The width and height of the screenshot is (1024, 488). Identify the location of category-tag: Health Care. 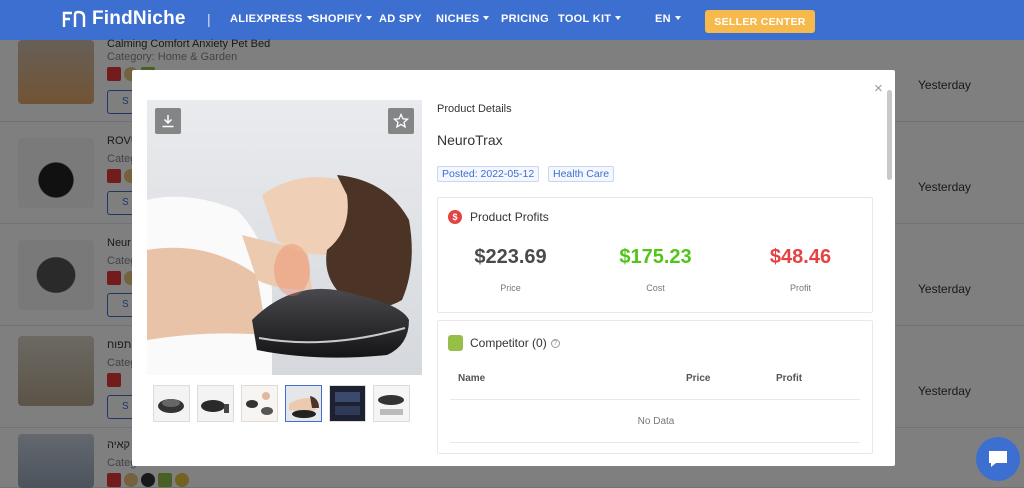
(581, 174).